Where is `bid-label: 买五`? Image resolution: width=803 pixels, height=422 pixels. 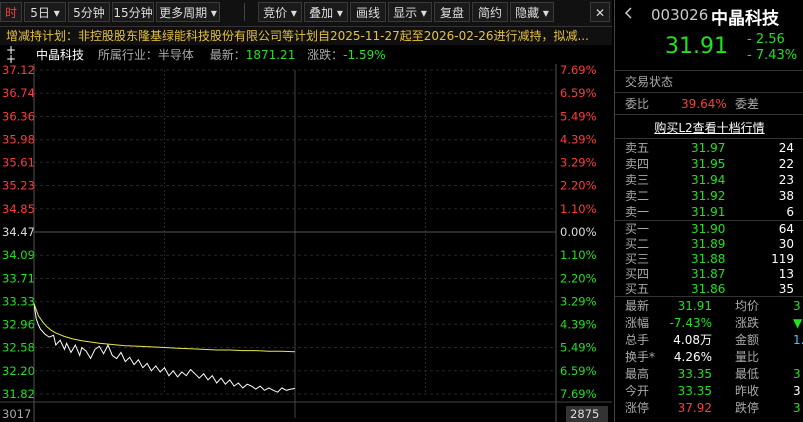
bid-label: 买五 is located at coordinates (637, 289).